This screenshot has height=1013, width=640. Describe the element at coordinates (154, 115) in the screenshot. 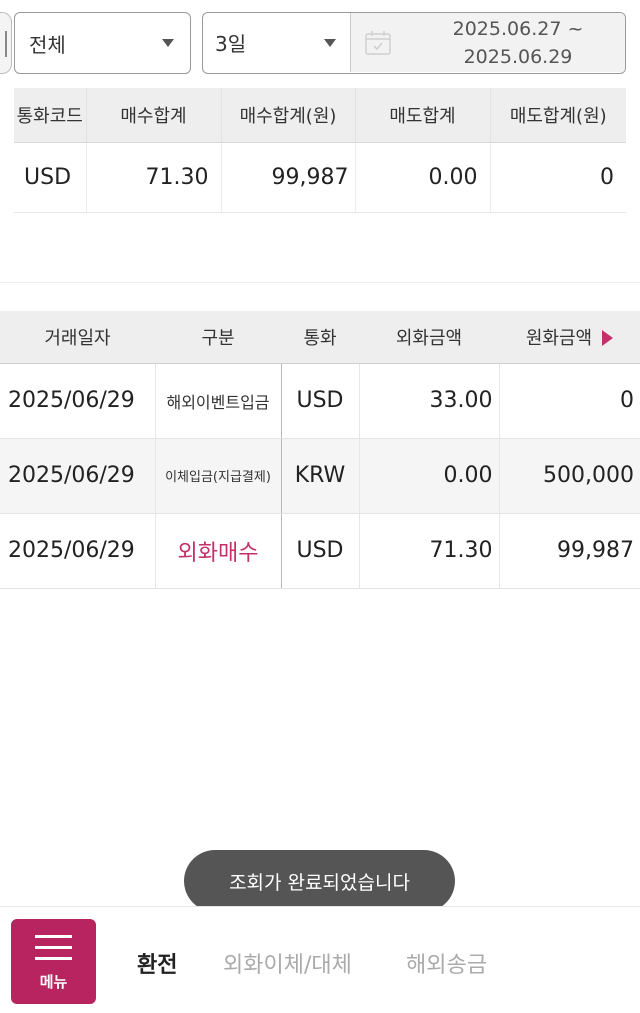

I see `summary-header-buy-total: 매수합계` at that location.